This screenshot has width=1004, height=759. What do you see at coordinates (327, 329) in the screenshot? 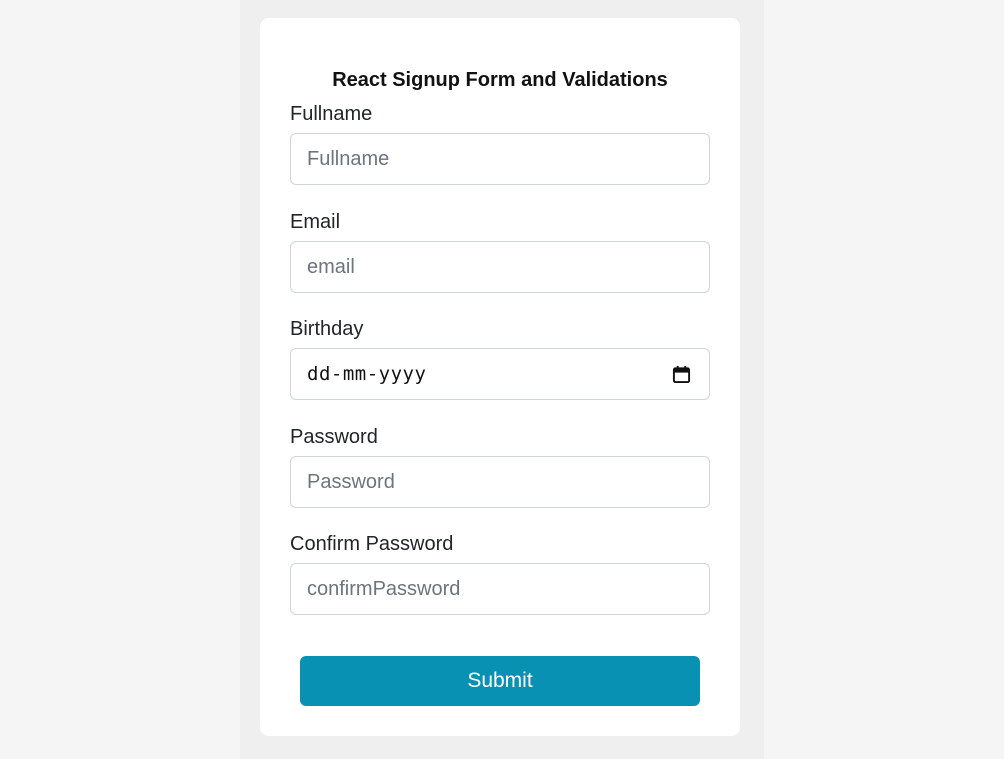
I see `birthday-label: Birthday` at bounding box center [327, 329].